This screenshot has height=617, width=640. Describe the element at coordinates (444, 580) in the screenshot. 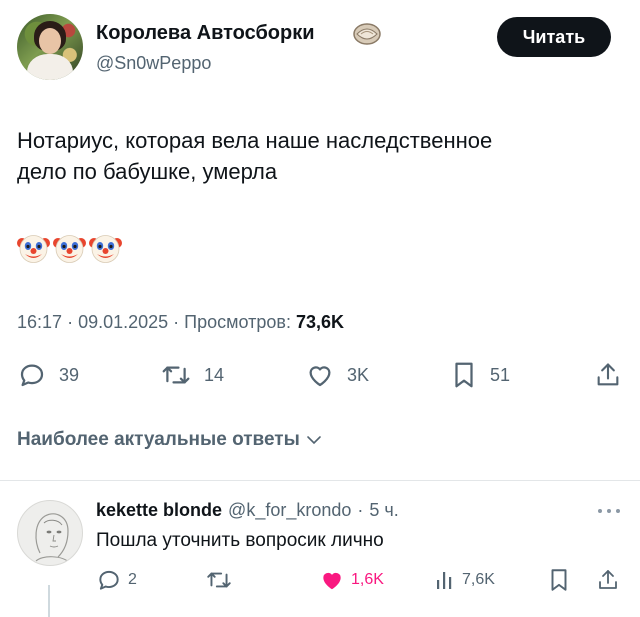

I see `views-chart-icon` at that location.